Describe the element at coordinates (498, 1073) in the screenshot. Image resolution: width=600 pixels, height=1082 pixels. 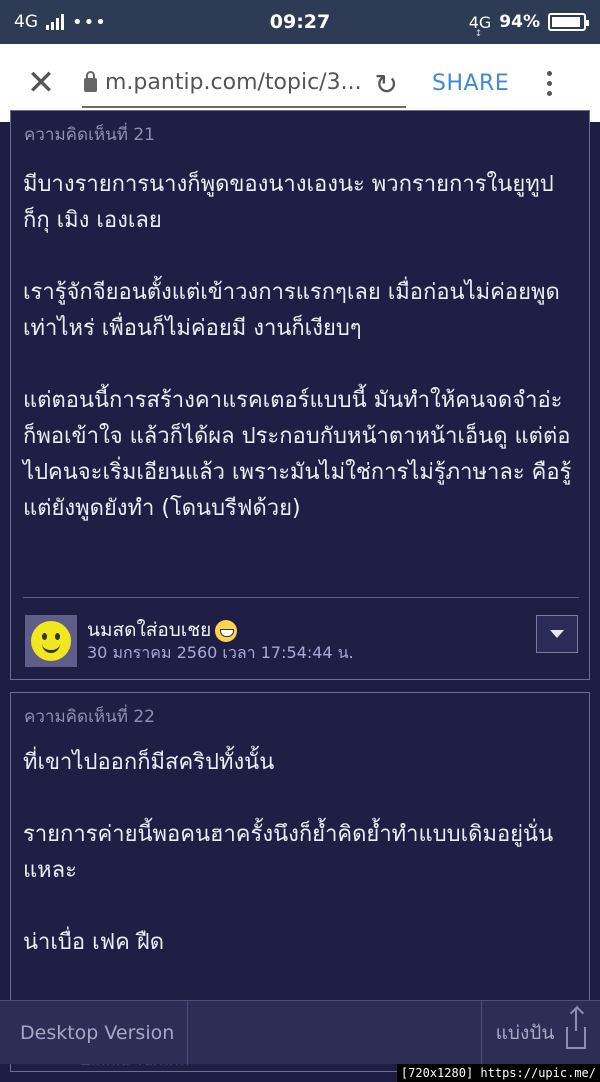
I see `watermark: [720x1280] https://upic.me/` at that location.